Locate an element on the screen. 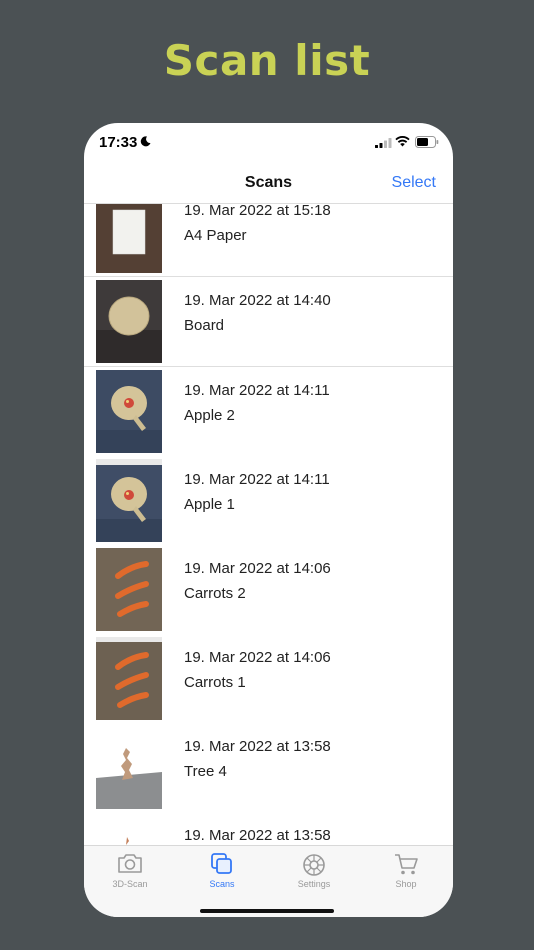 The width and height of the screenshot is (534, 950). scan-row: 19. Mar 2022 at 14:06 Carrots 2 is located at coordinates (268, 590).